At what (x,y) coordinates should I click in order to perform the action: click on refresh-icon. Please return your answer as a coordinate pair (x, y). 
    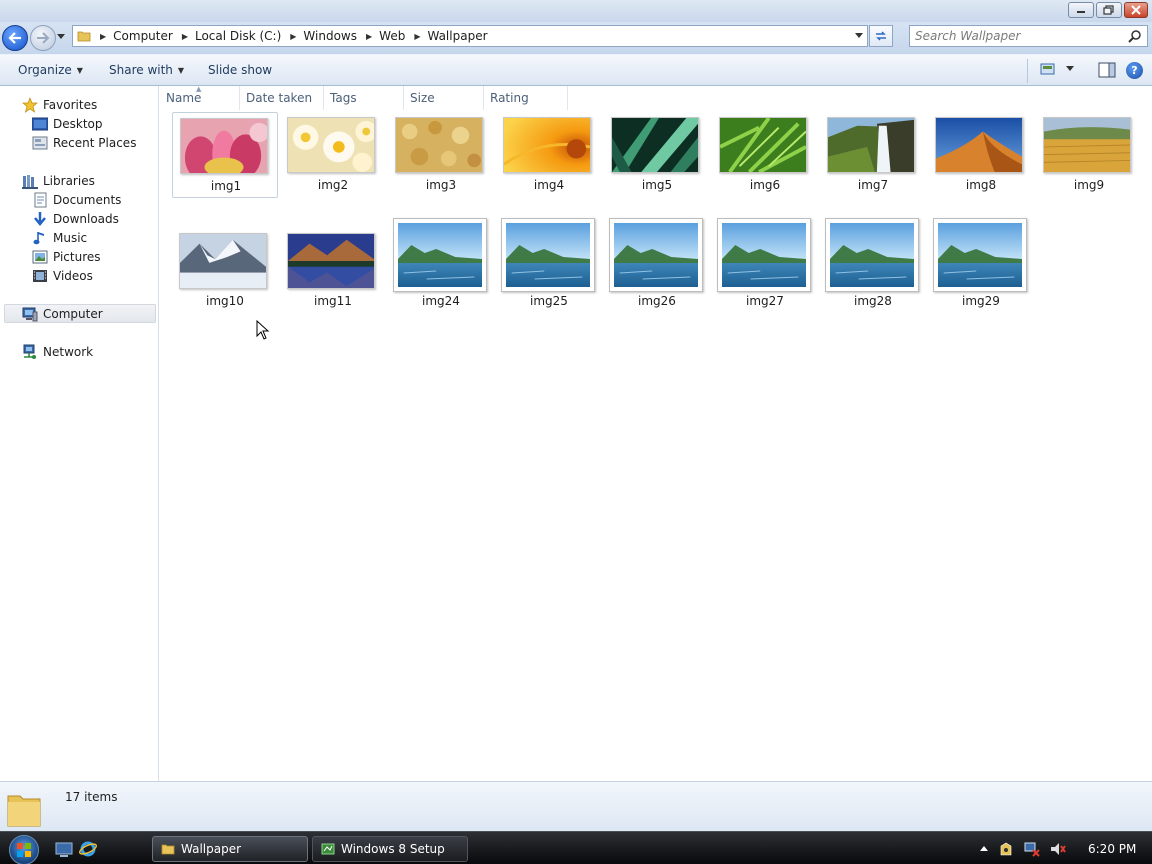
    Looking at the image, I should click on (881, 36).